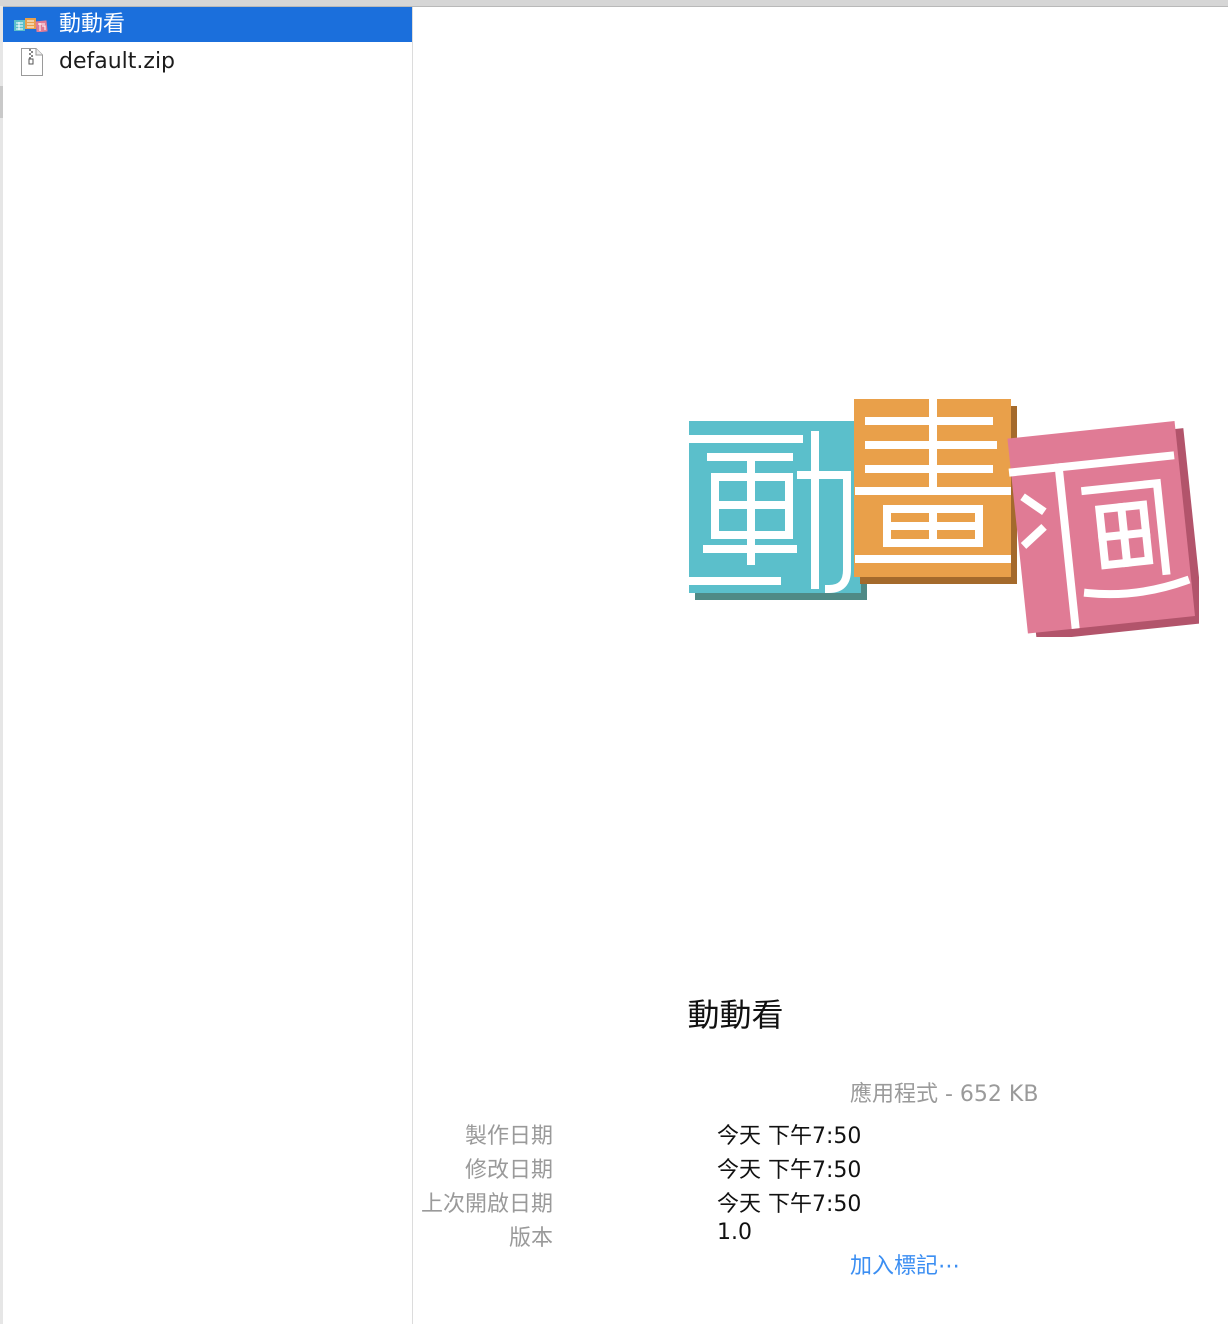 The image size is (1228, 1324). I want to click on window-top-border, so click(614, 3).